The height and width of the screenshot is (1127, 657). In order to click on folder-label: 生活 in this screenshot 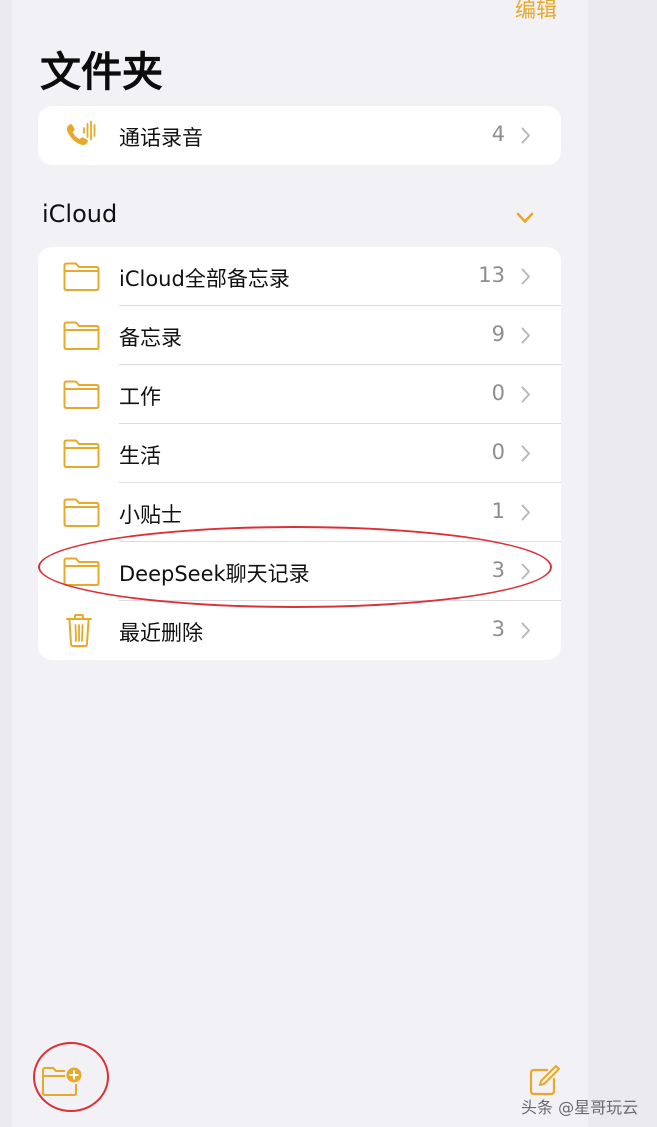, I will do `click(140, 456)`.